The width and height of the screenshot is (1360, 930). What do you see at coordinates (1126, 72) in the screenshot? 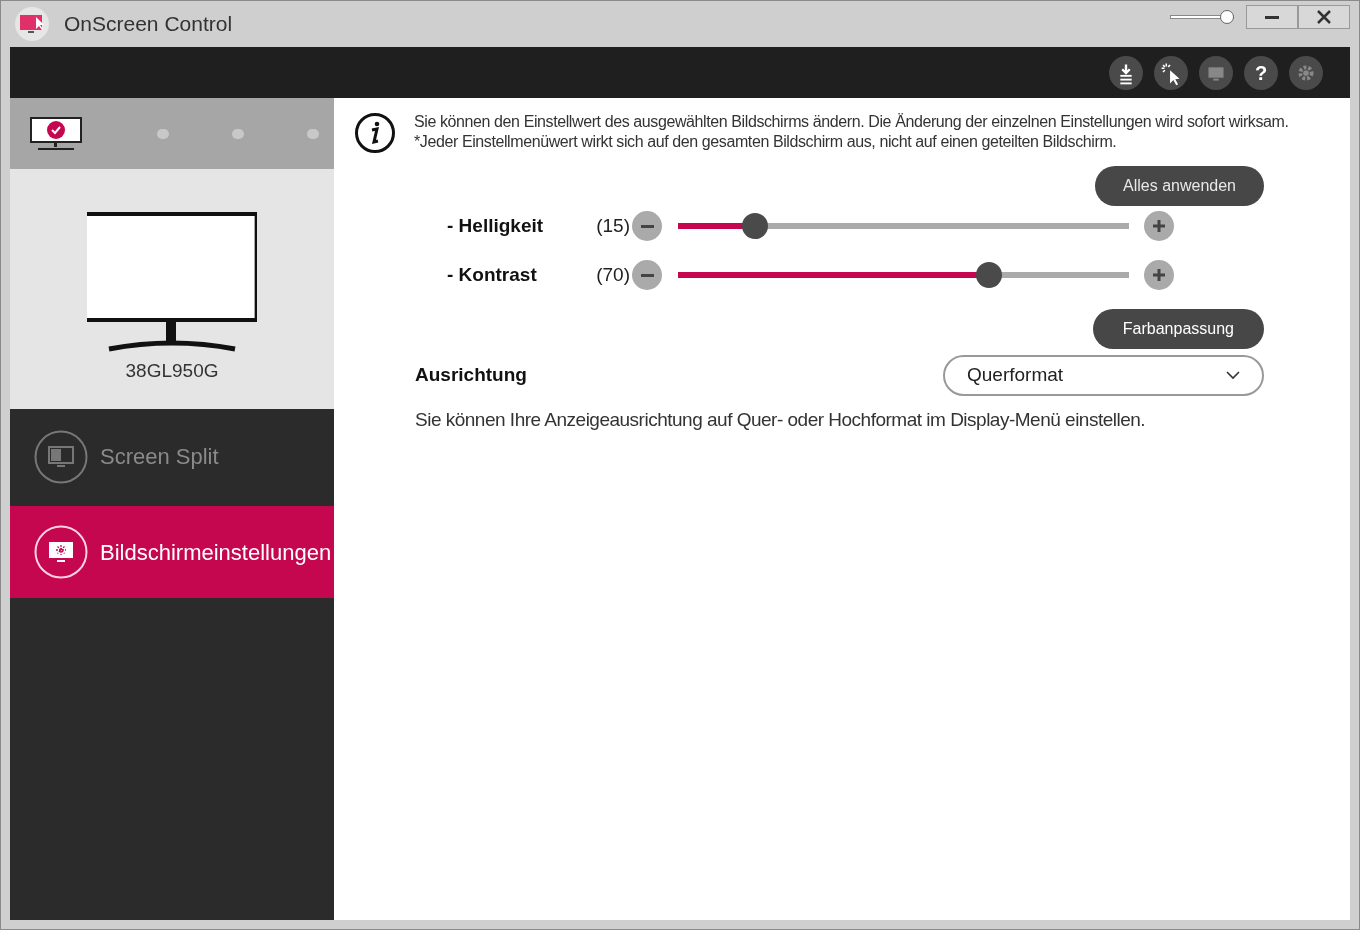
I see `download-icon` at bounding box center [1126, 72].